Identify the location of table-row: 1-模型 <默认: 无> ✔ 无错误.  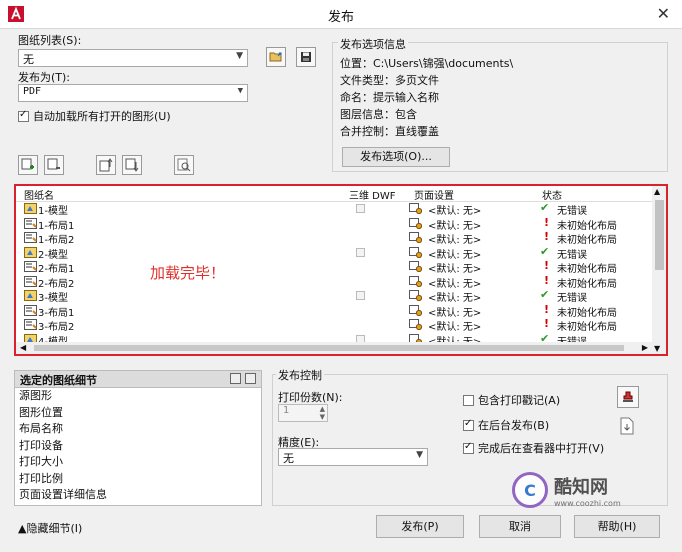
(334, 209).